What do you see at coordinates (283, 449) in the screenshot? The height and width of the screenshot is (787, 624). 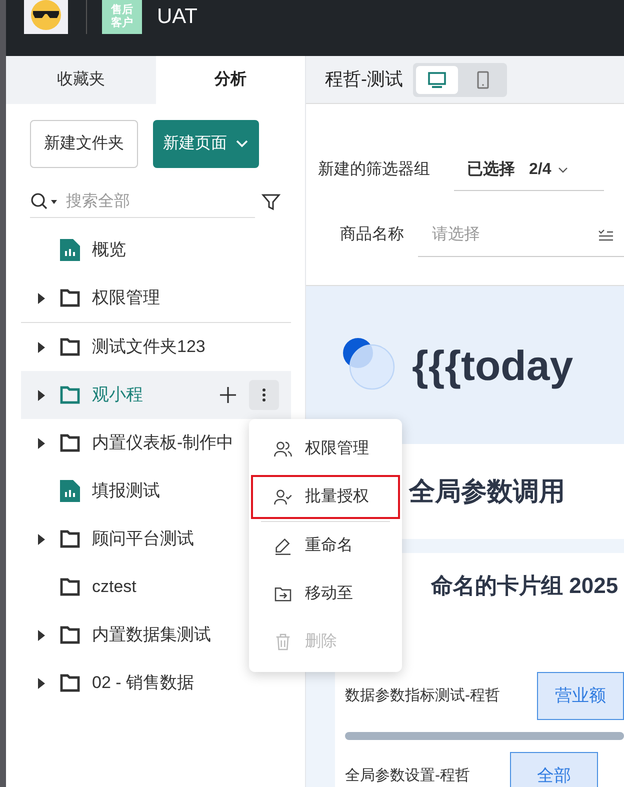 I see `users-icon` at bounding box center [283, 449].